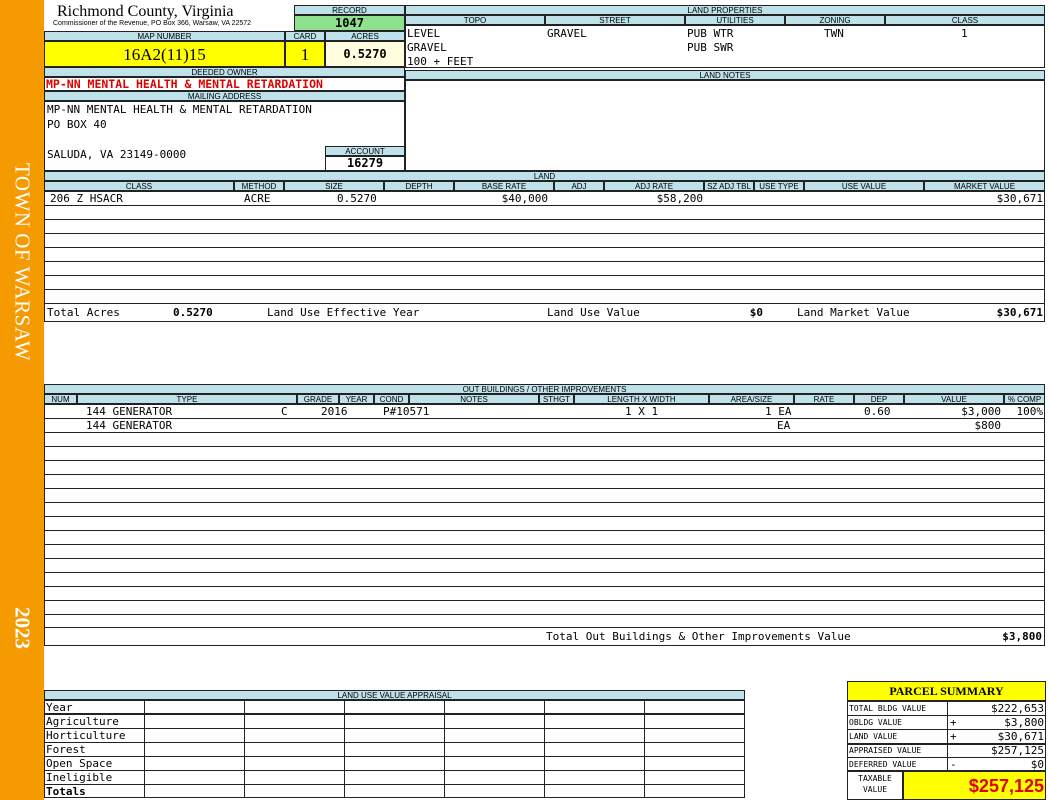  Describe the element at coordinates (257, 198) in the screenshot. I see `land-row-method: ACRE` at that location.